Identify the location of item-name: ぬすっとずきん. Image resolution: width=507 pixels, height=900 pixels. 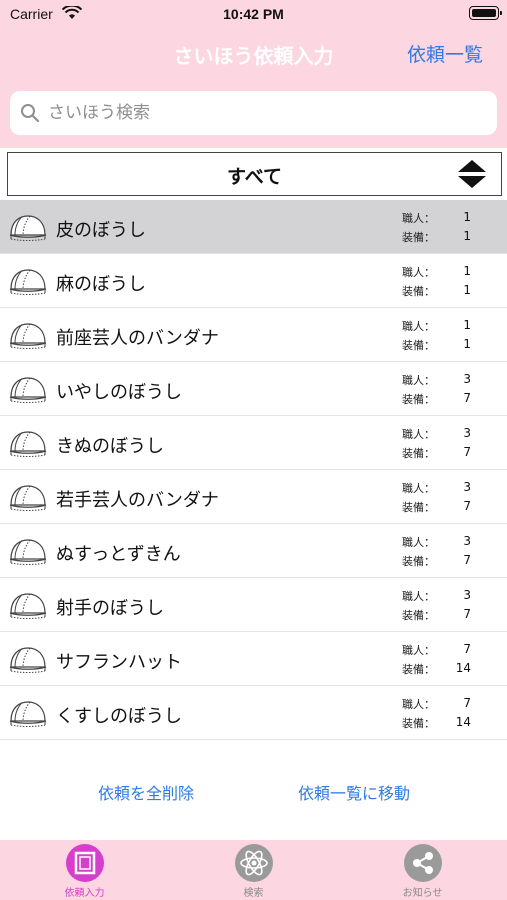
(118, 554).